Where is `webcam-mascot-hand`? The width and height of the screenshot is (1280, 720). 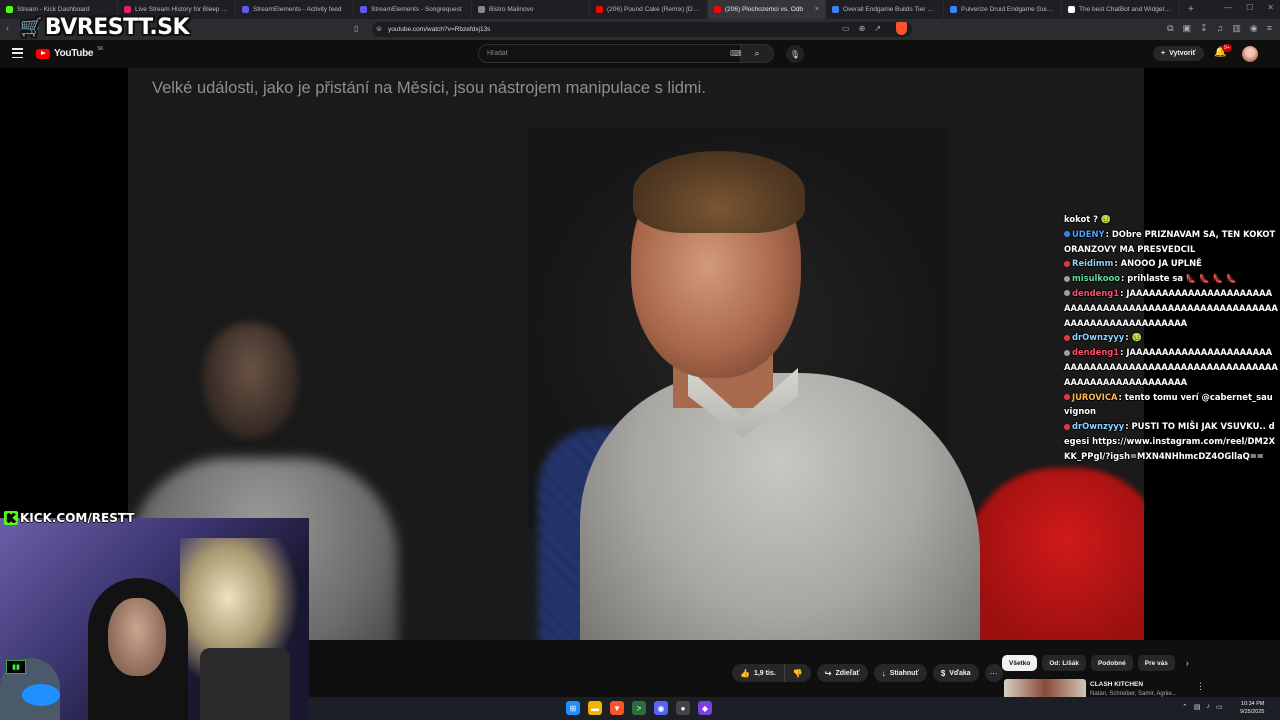 webcam-mascot-hand is located at coordinates (41, 695).